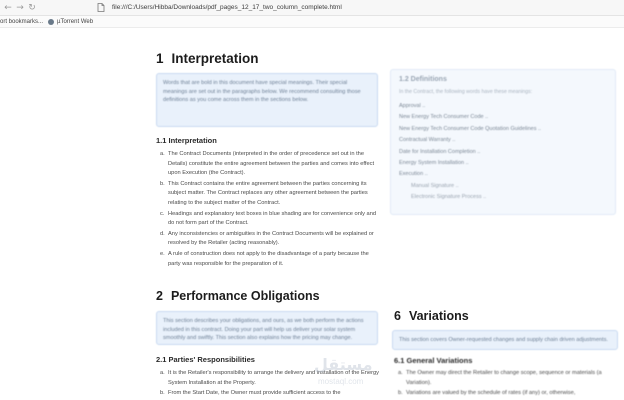 The width and height of the screenshot is (624, 400). I want to click on definition-subitem: Electronic Signature Process .., so click(503, 197).